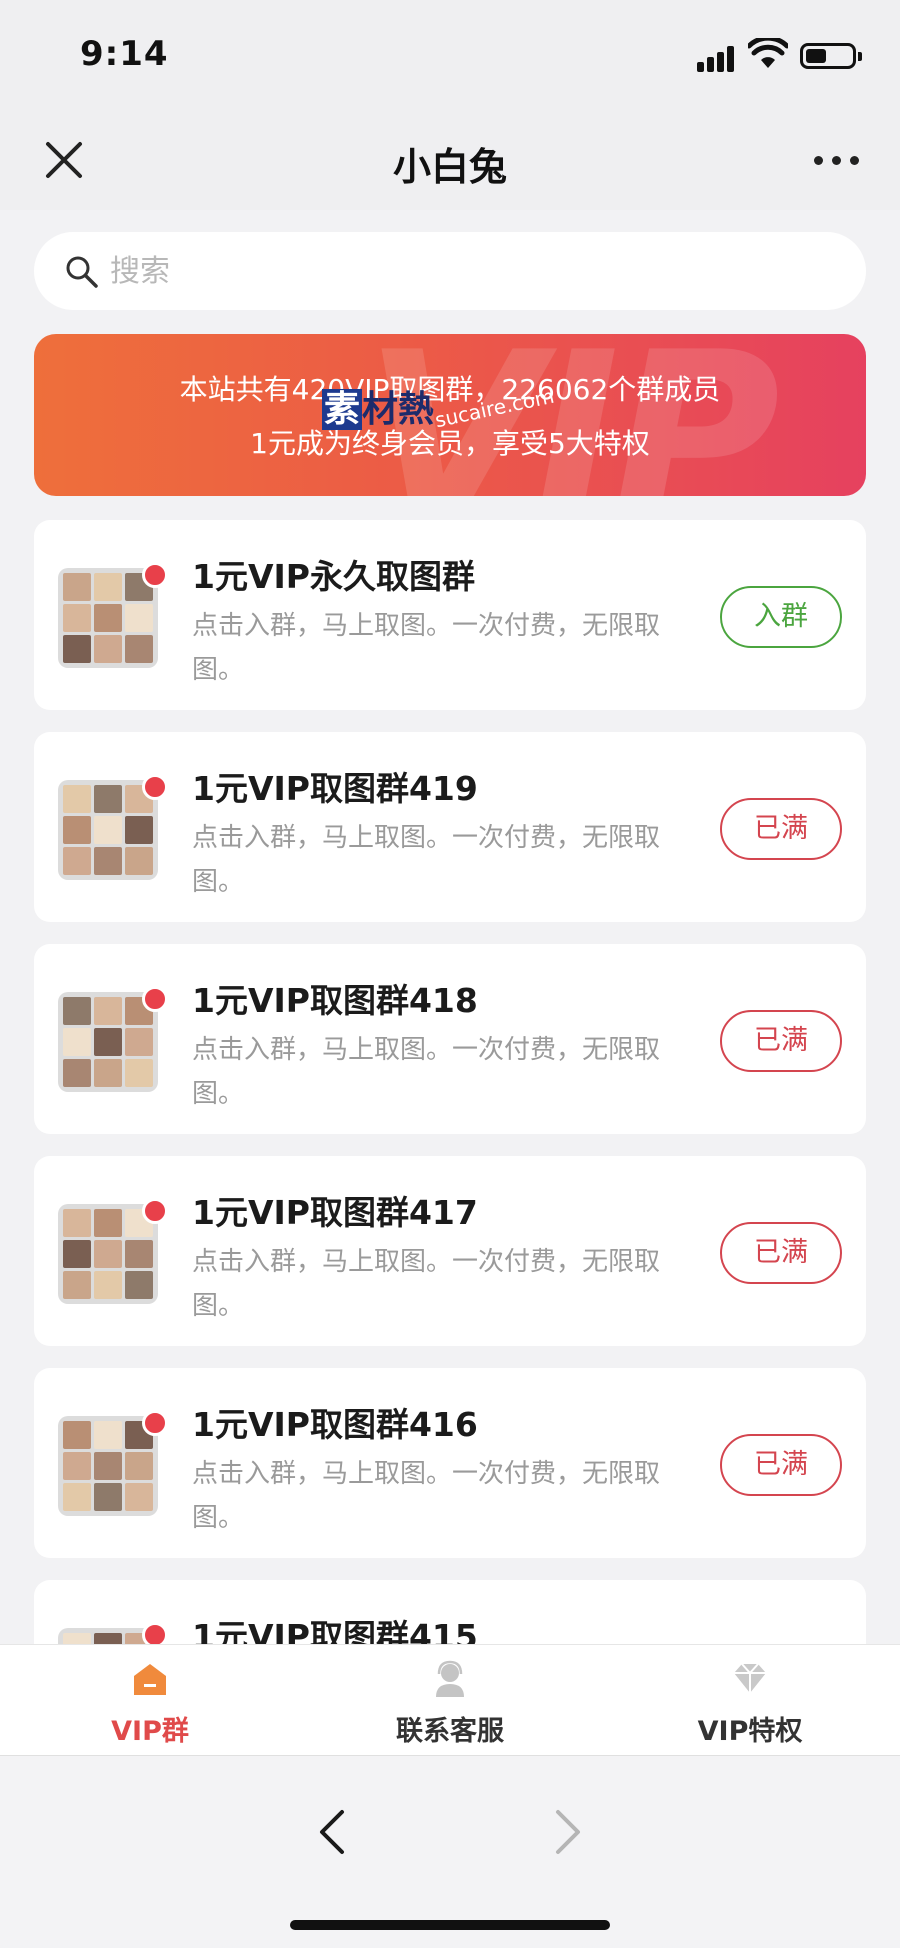 The width and height of the screenshot is (900, 1948). Describe the element at coordinates (450, 1612) in the screenshot. I see `group-card: 1元VIP取图群415` at that location.